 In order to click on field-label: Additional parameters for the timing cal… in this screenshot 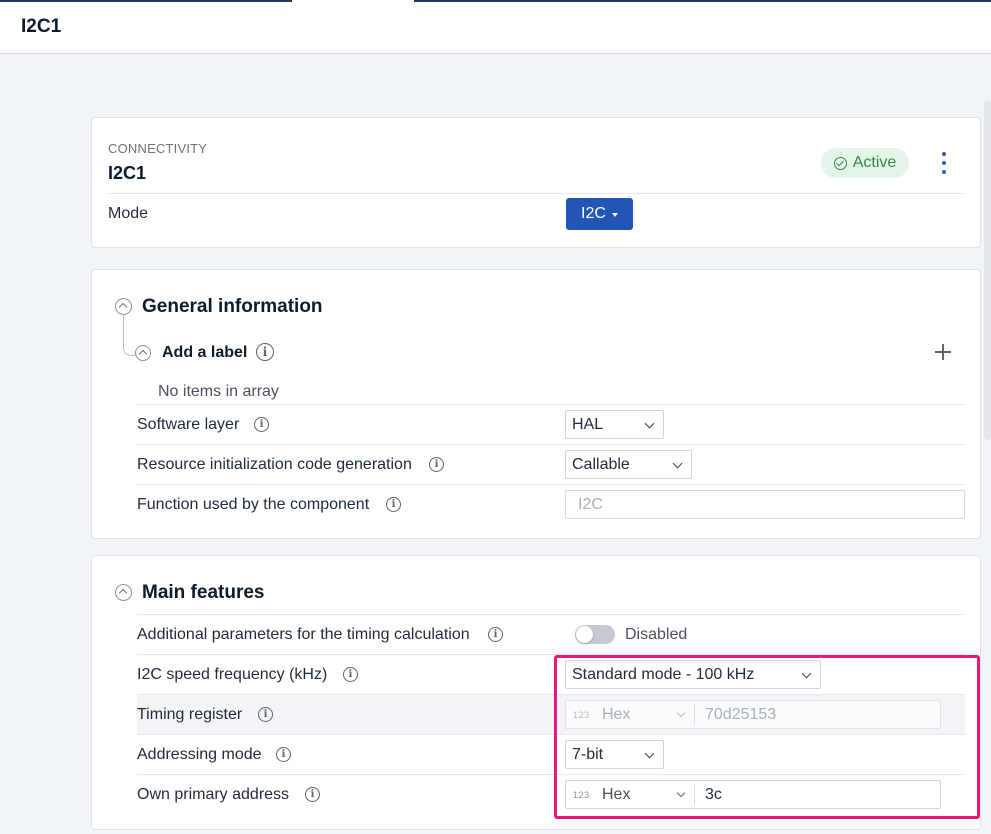, I will do `click(303, 634)`.